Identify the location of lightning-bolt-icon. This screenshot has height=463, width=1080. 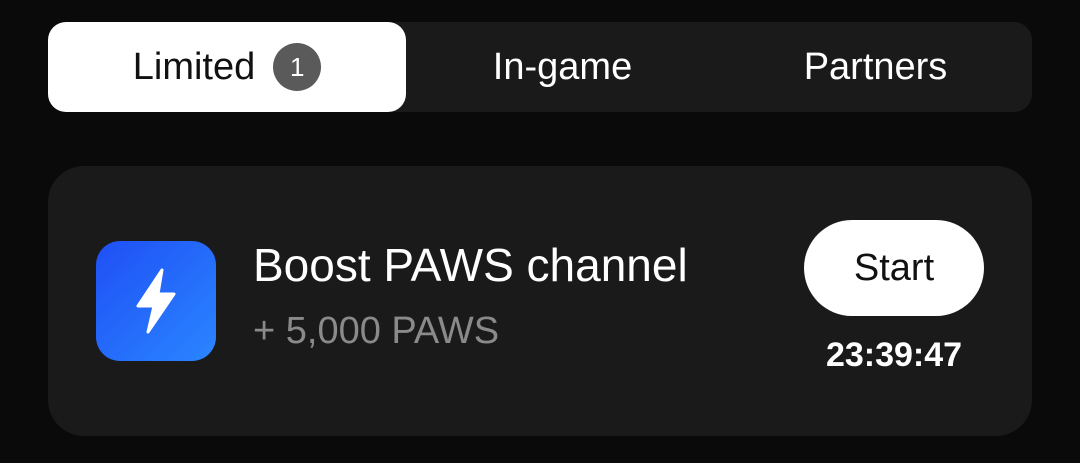
(156, 301).